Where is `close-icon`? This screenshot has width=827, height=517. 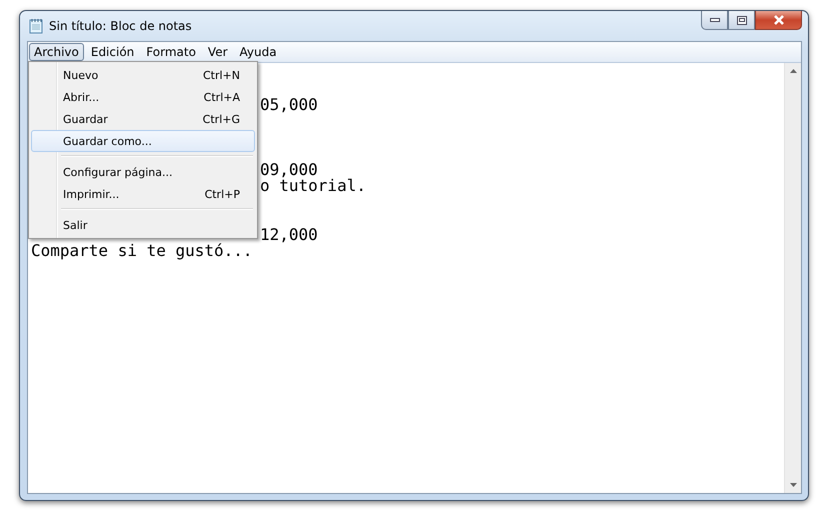 close-icon is located at coordinates (778, 20).